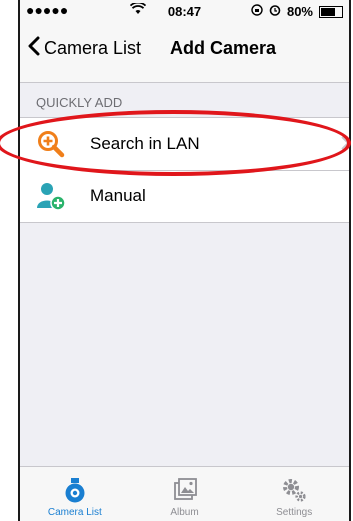 This screenshot has height=521, width=353. Describe the element at coordinates (51, 144) in the screenshot. I see `search-plus-icon` at that location.